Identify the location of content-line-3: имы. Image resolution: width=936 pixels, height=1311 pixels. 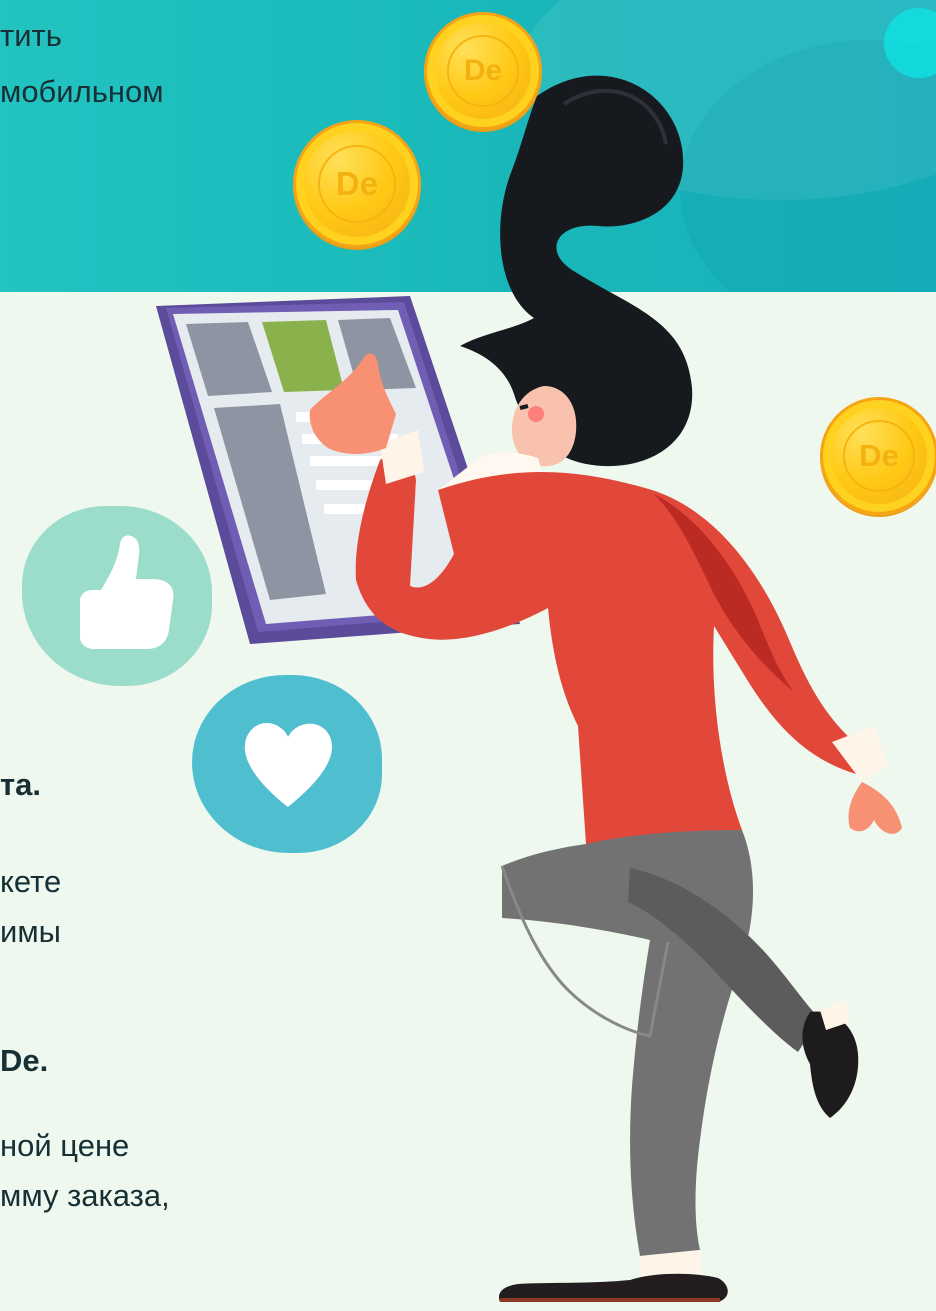
(30, 931).